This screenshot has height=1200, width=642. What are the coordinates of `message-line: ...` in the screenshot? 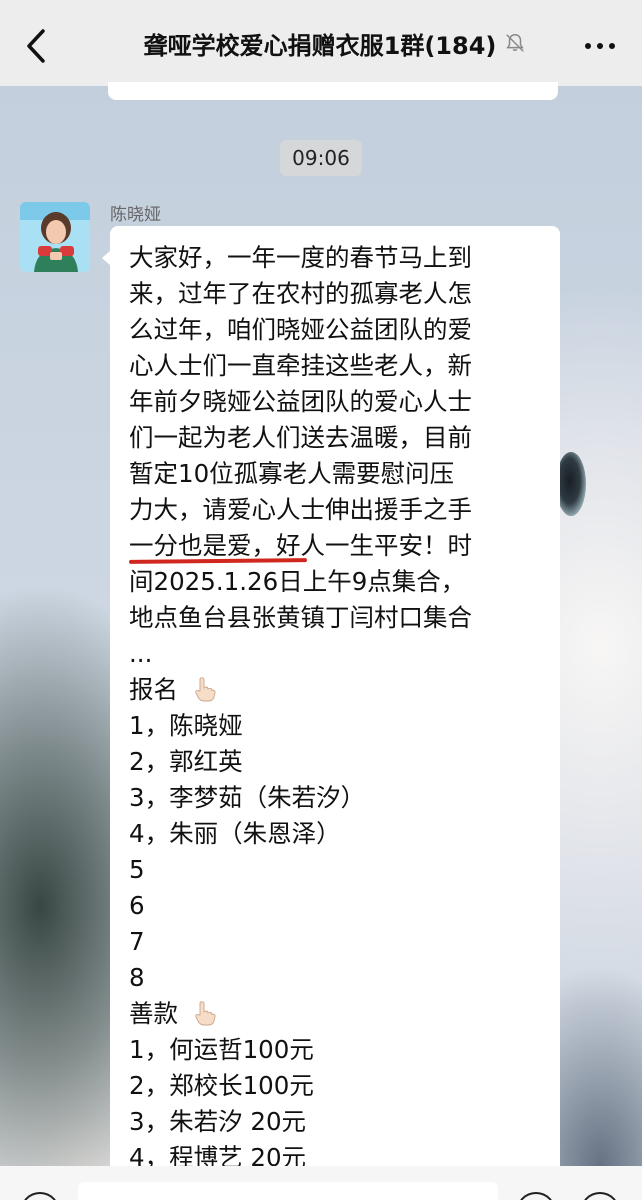 It's located at (141, 653).